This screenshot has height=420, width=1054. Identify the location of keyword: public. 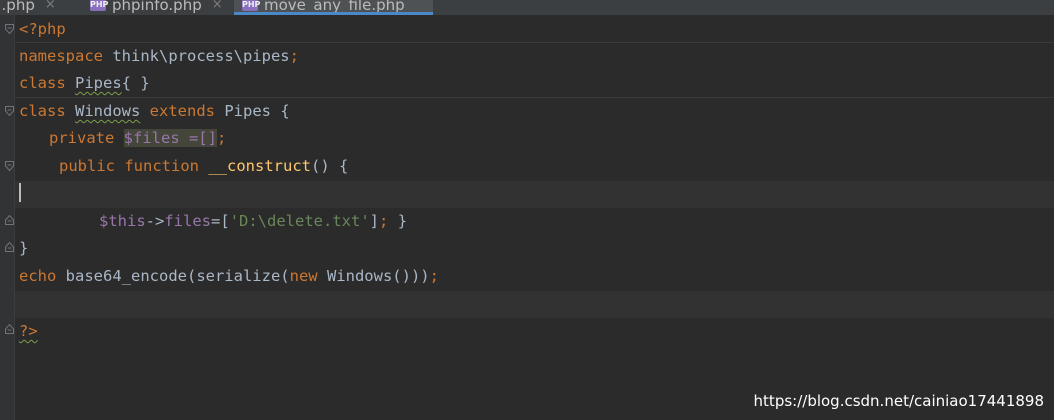
(92, 166).